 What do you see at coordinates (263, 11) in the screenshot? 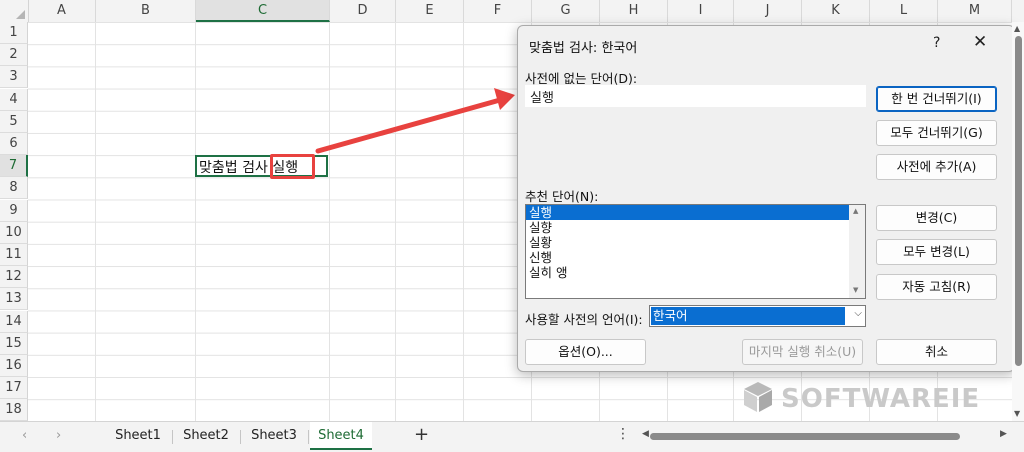
I see `column-header-c: C` at bounding box center [263, 11].